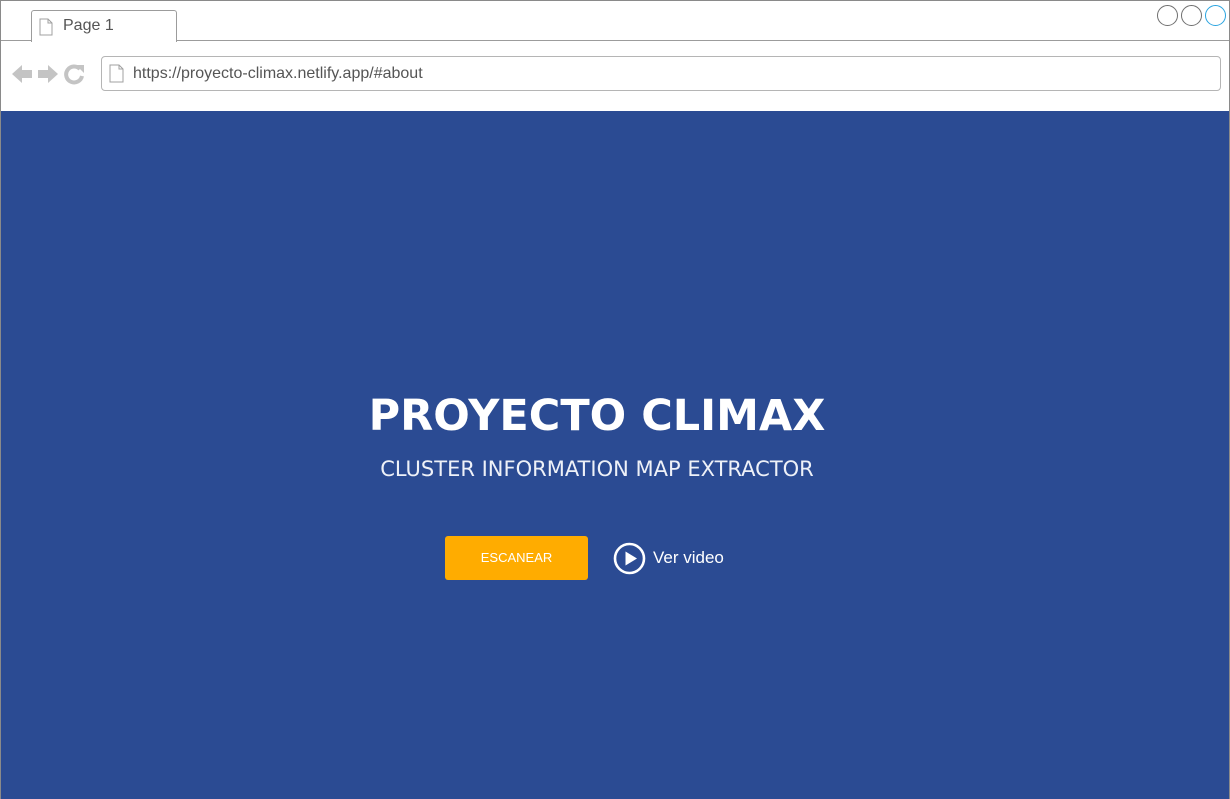 Image resolution: width=1230 pixels, height=799 pixels. I want to click on play-circle-icon, so click(629, 558).